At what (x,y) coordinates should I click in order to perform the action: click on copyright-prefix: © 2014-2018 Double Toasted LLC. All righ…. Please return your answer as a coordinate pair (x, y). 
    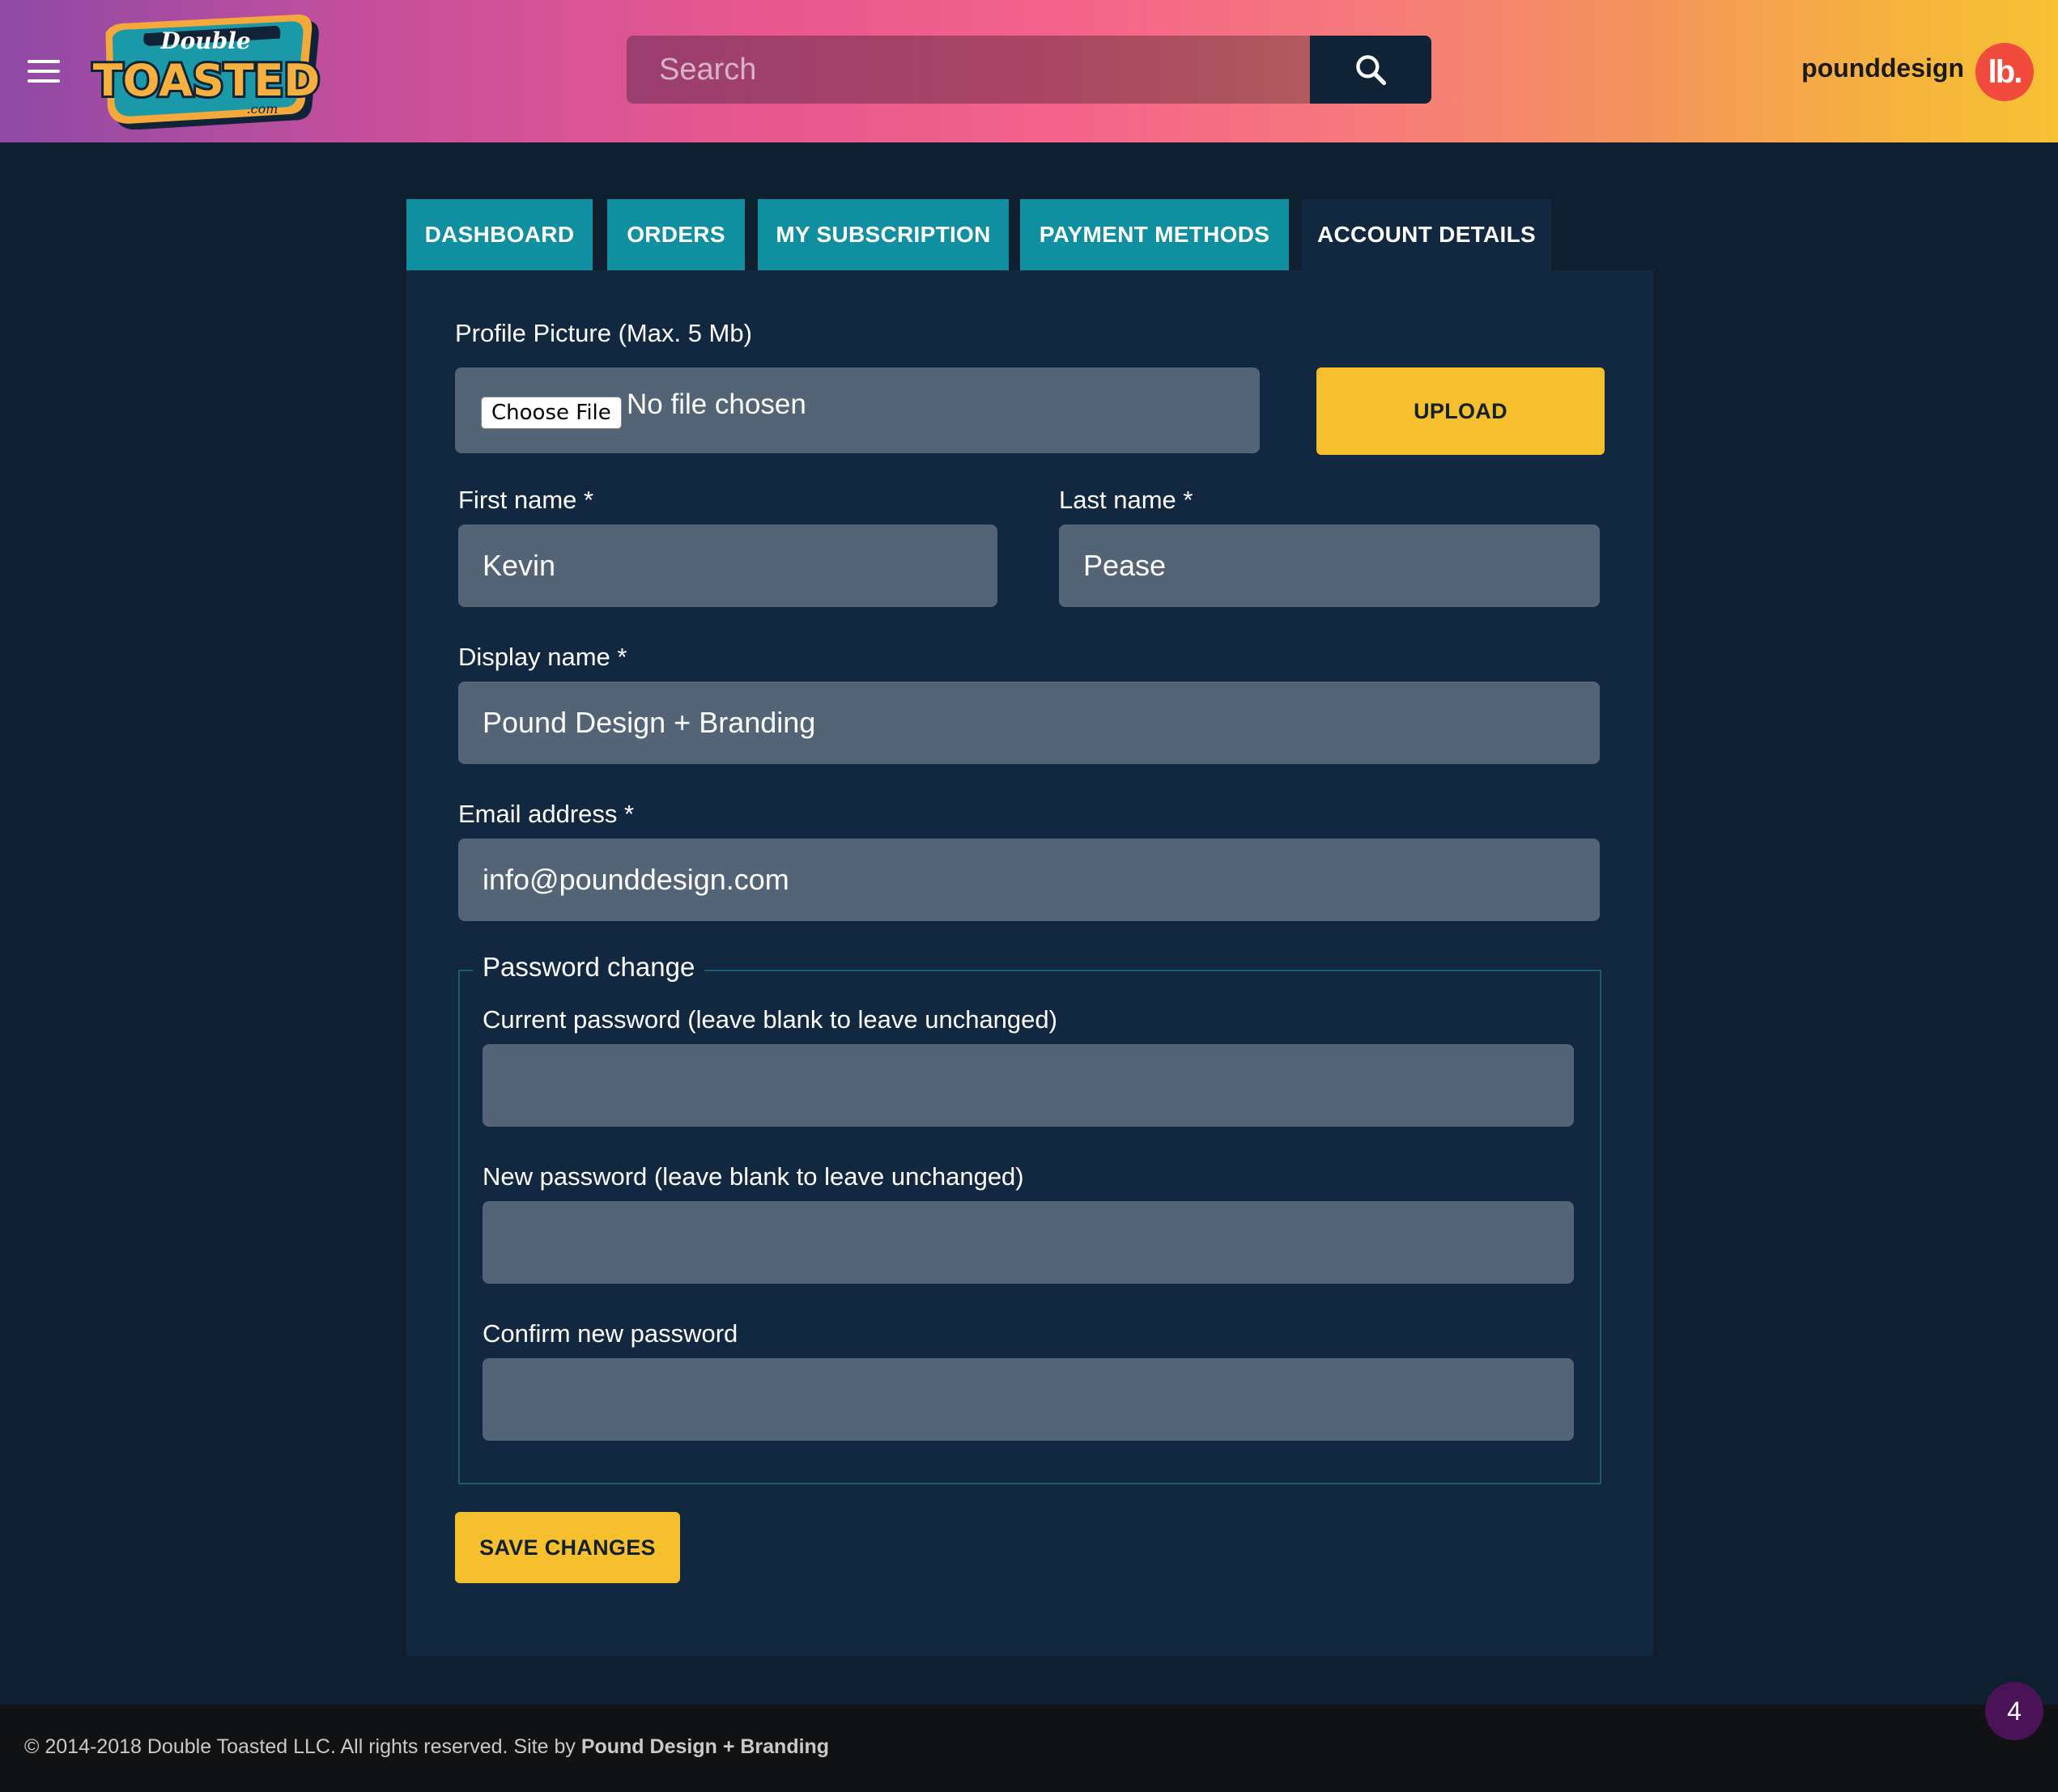
    Looking at the image, I should click on (302, 1746).